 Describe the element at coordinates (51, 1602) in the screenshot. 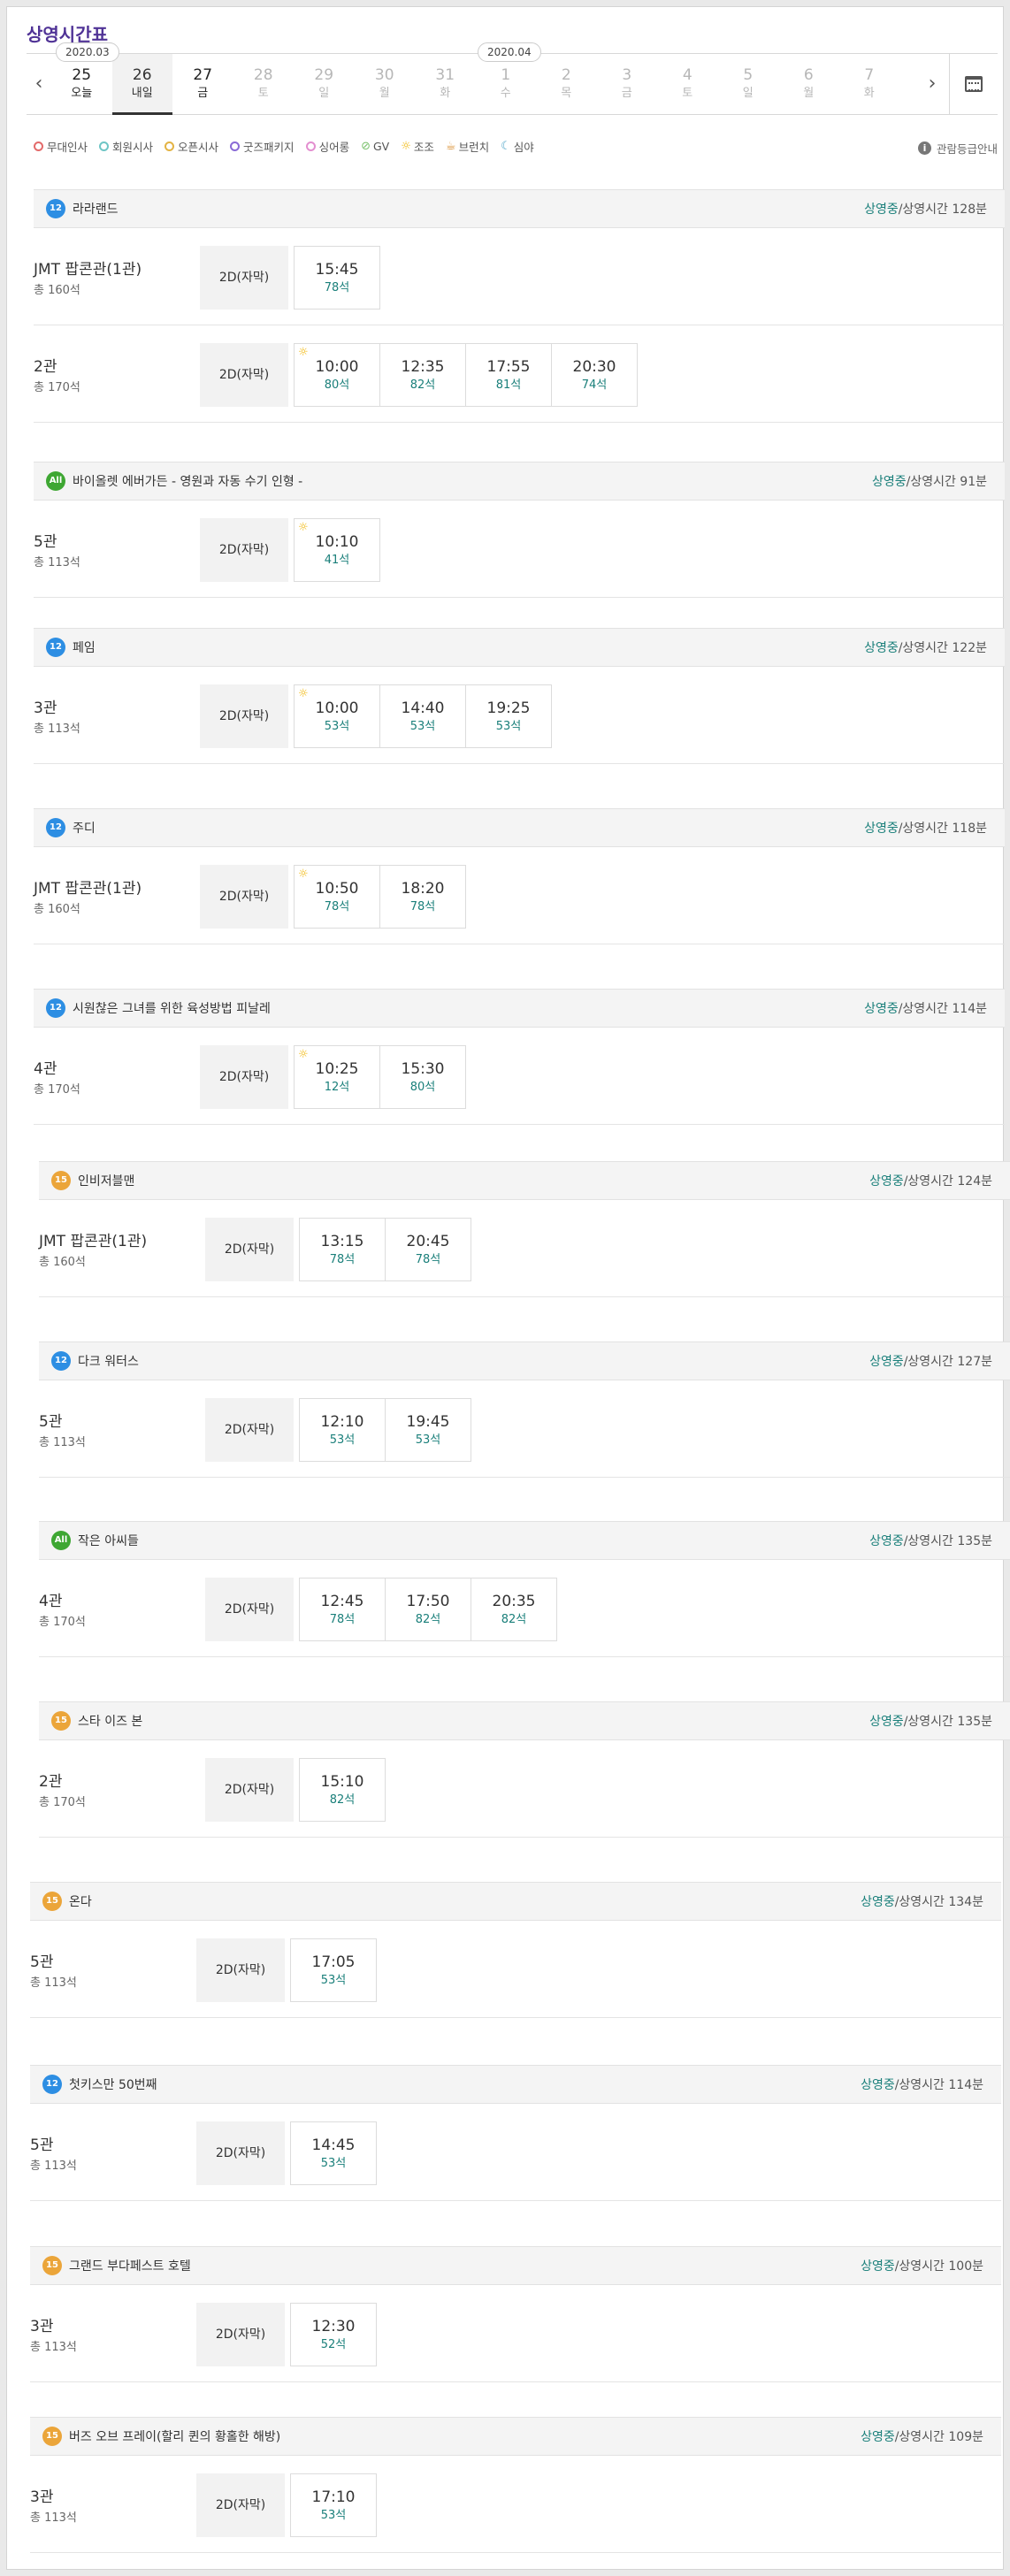

I see `hall-name: 4관` at that location.